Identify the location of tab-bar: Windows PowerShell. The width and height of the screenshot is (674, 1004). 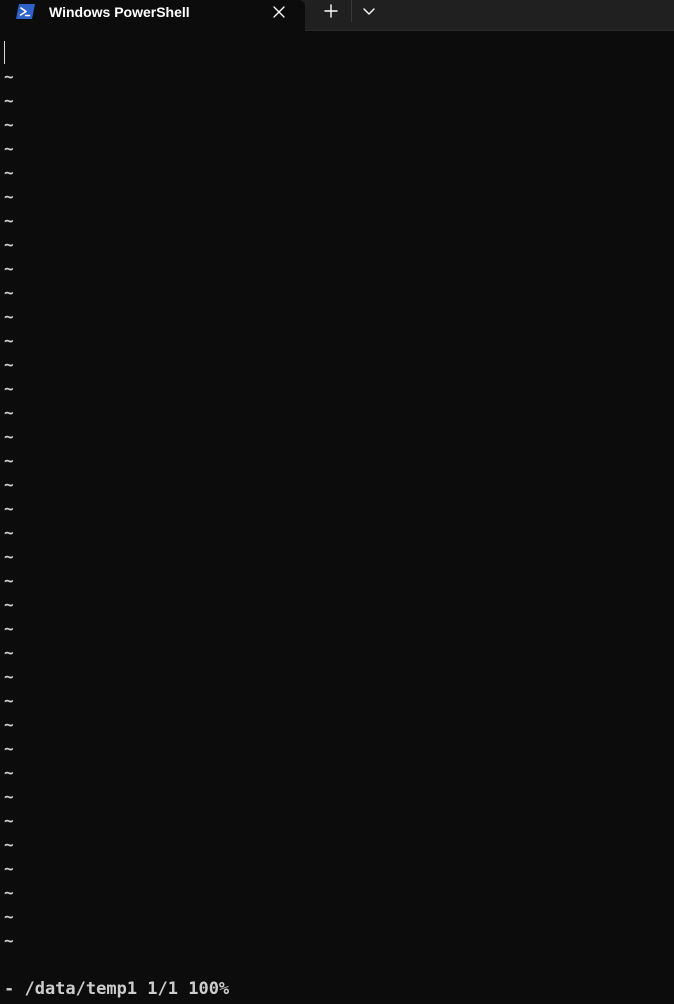
(337, 15).